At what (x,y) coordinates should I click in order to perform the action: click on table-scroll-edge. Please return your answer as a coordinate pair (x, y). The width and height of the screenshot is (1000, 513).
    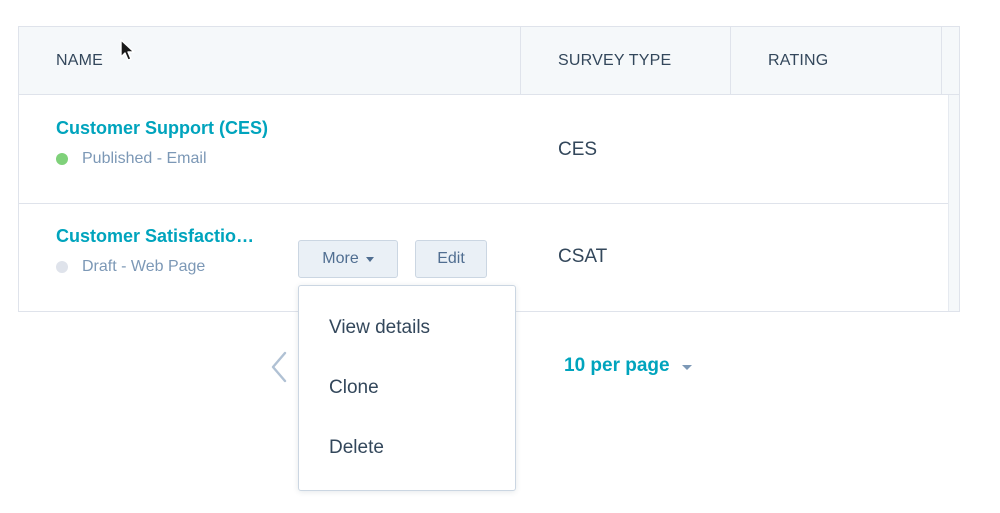
    Looking at the image, I should click on (953, 203).